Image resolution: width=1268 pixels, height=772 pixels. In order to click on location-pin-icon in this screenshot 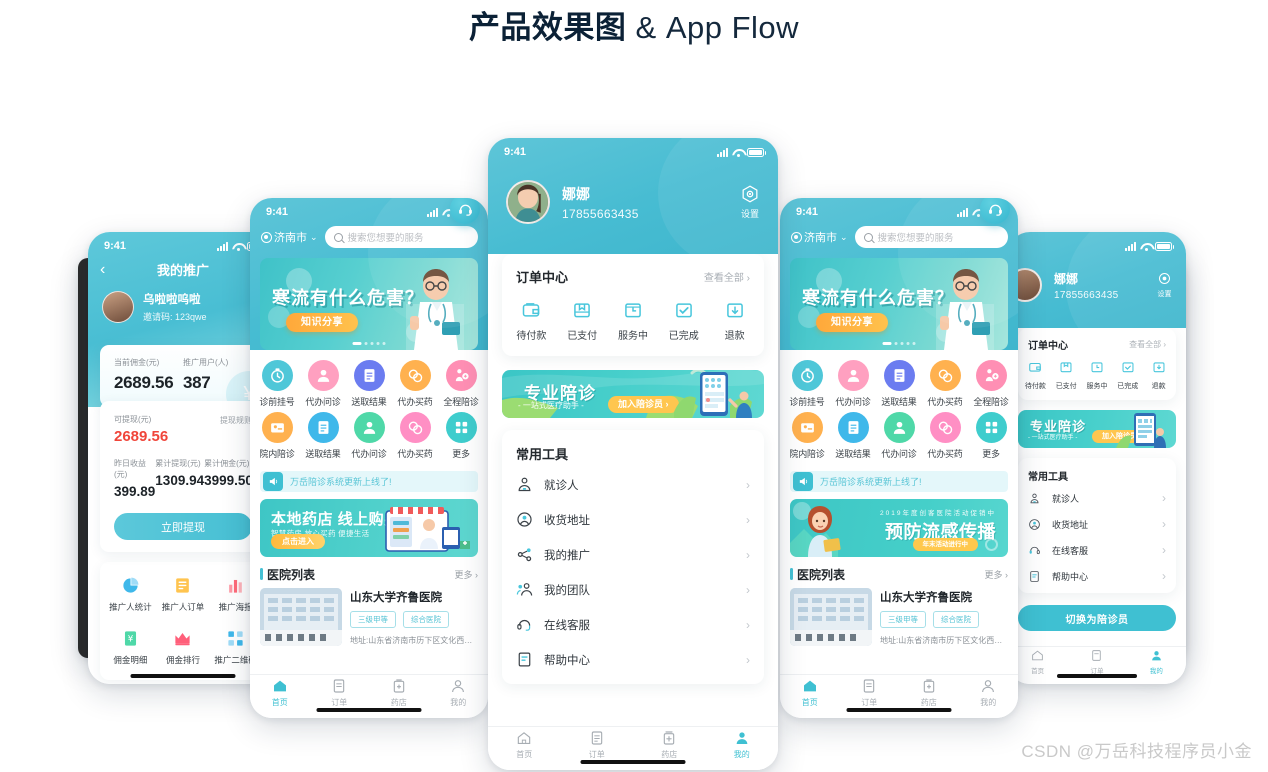, I will do `click(796, 237)`.